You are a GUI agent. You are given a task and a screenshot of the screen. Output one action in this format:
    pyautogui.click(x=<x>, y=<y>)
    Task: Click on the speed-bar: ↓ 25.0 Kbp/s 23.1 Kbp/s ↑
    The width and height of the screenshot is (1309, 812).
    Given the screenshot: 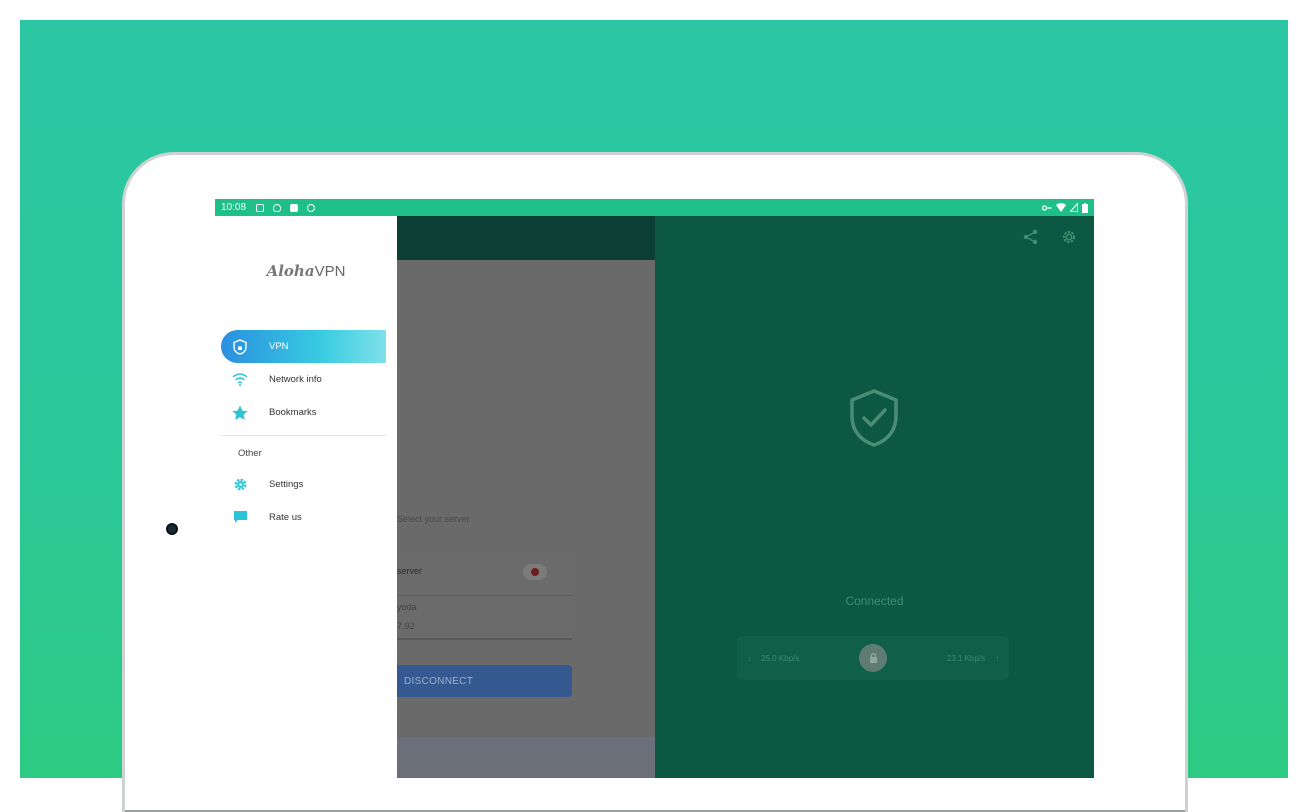 What is the action you would take?
    pyautogui.click(x=873, y=658)
    